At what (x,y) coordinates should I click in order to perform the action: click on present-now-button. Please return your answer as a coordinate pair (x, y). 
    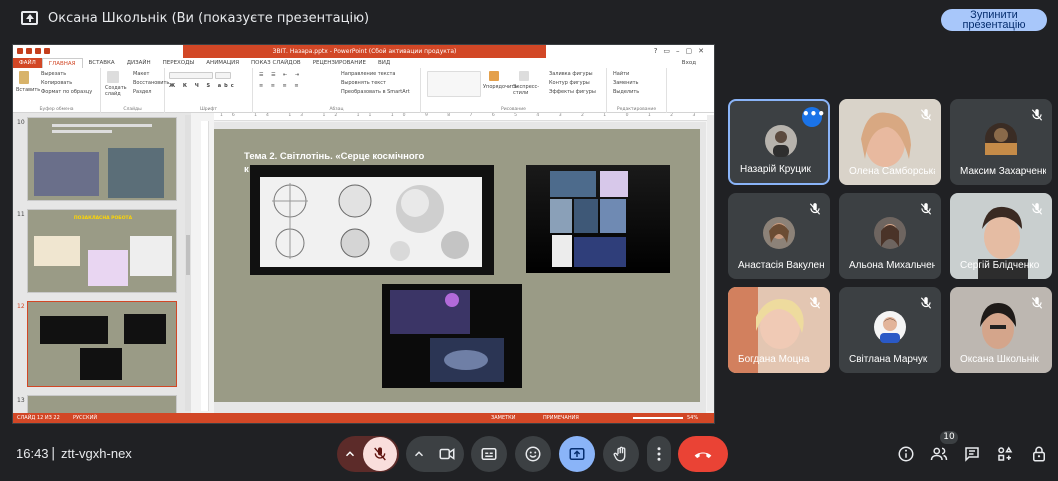
    Looking at the image, I should click on (577, 454).